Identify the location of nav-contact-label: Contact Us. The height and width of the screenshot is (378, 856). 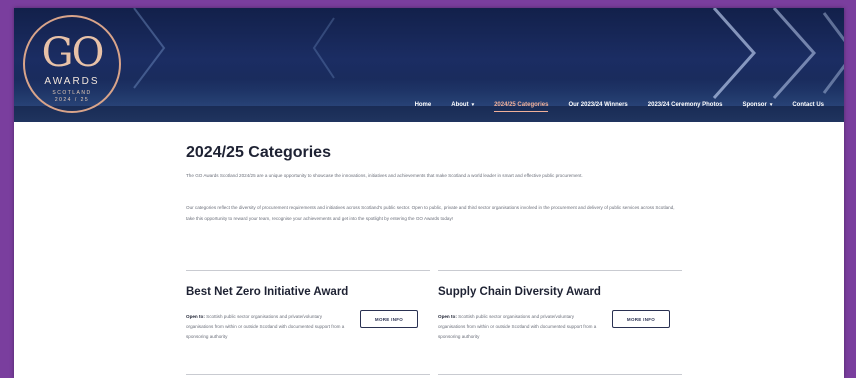
(808, 105).